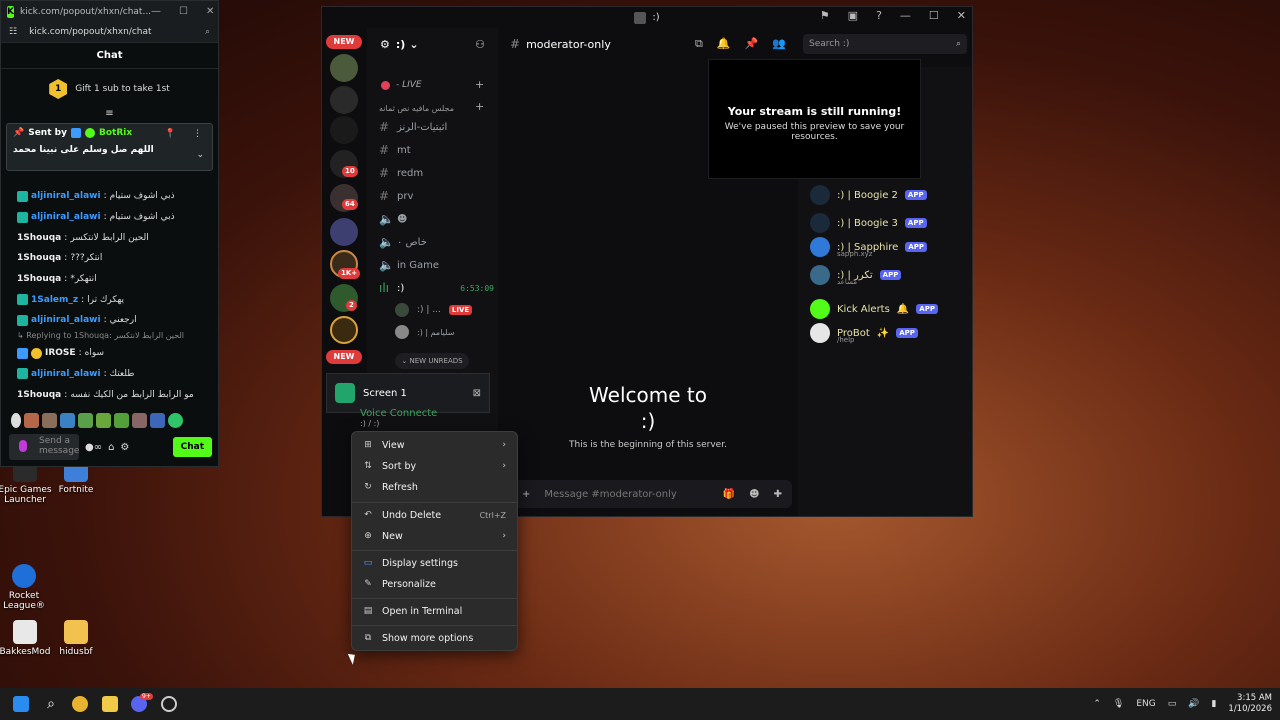  What do you see at coordinates (480, 44) in the screenshot?
I see `invite-icon: ⚇` at bounding box center [480, 44].